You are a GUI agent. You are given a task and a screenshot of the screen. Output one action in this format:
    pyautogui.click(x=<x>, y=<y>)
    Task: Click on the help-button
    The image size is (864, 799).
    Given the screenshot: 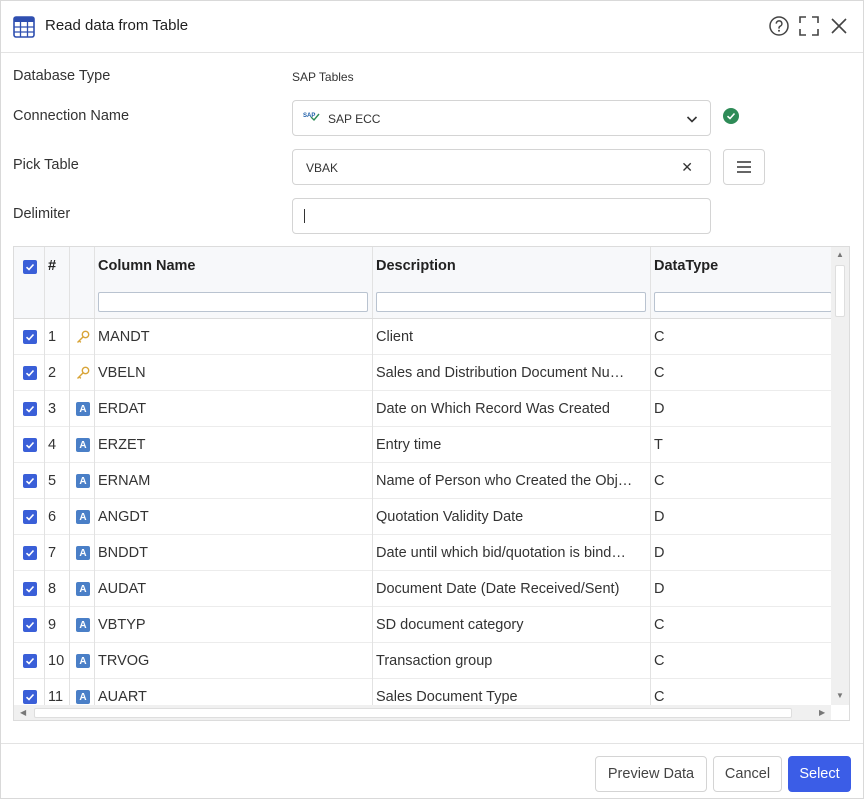 What is the action you would take?
    pyautogui.click(x=779, y=26)
    